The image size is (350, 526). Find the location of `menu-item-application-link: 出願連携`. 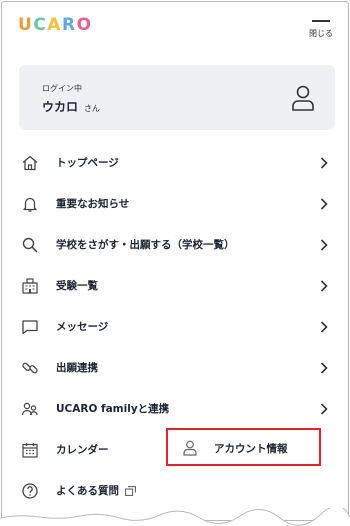

menu-item-application-link: 出願連携 is located at coordinates (175, 367).